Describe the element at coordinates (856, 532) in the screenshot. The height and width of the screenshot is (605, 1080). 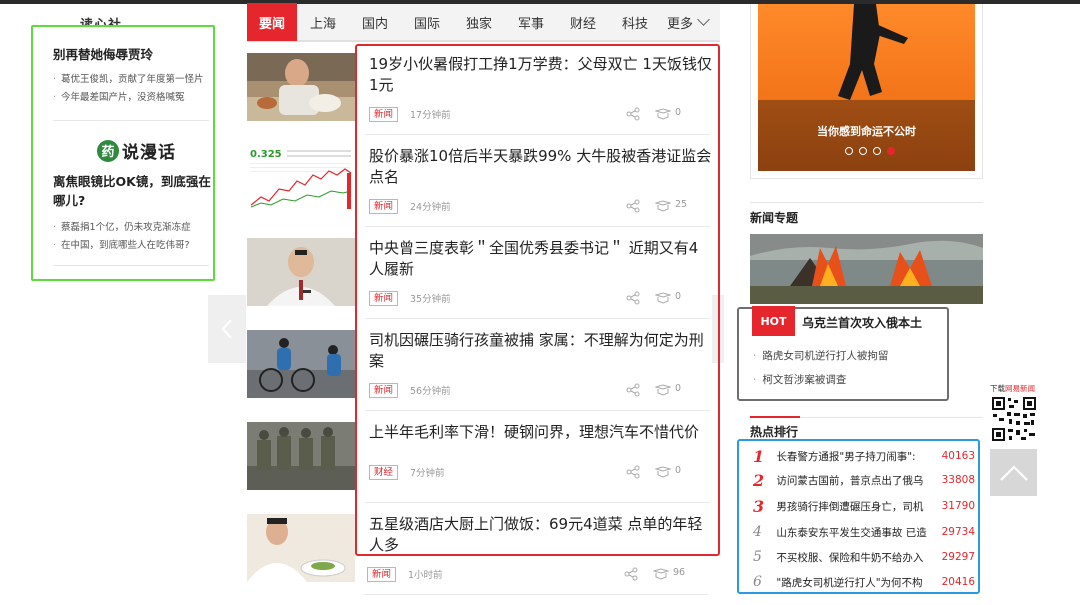
I see `rank-title: 山东泰安东平发生交通事故 已造` at that location.